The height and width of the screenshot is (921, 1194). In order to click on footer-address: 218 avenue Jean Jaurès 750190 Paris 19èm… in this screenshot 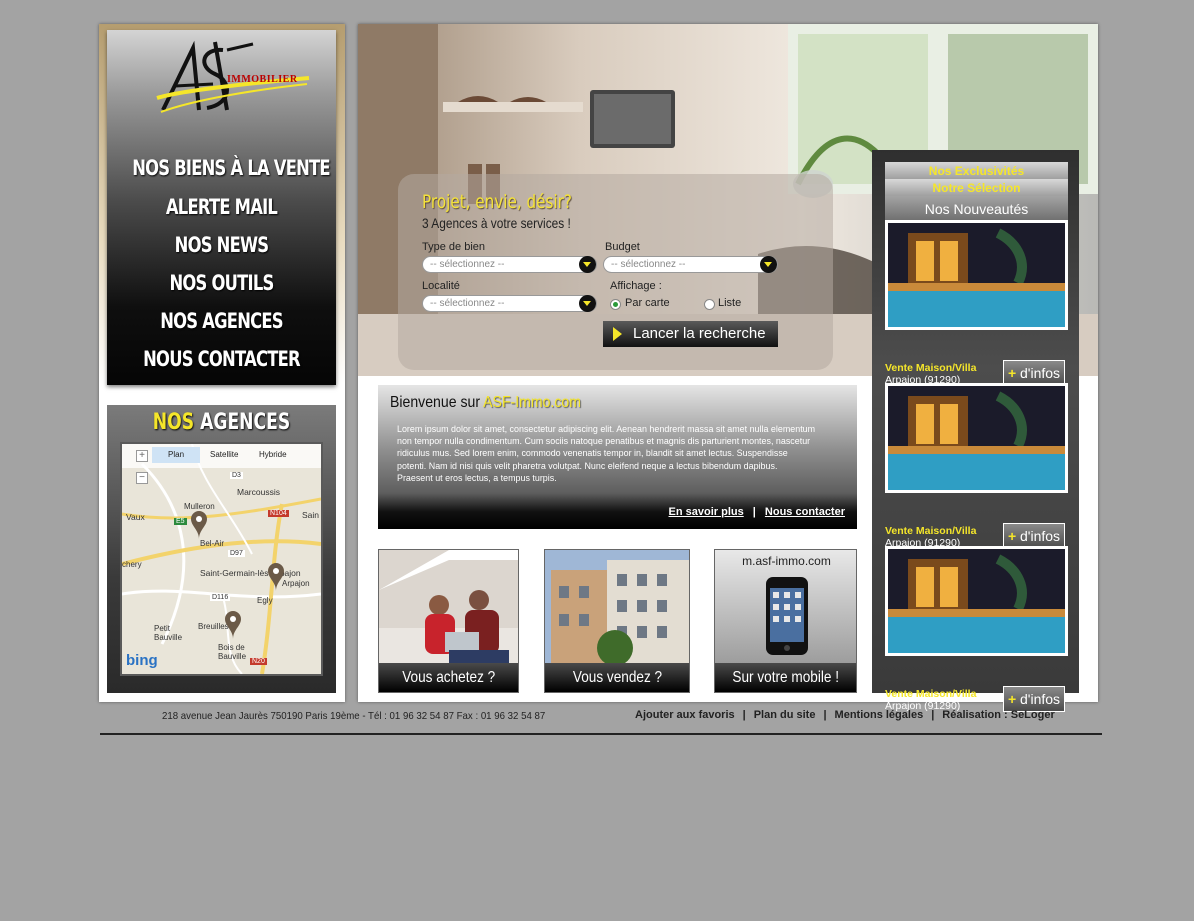, I will do `click(354, 716)`.